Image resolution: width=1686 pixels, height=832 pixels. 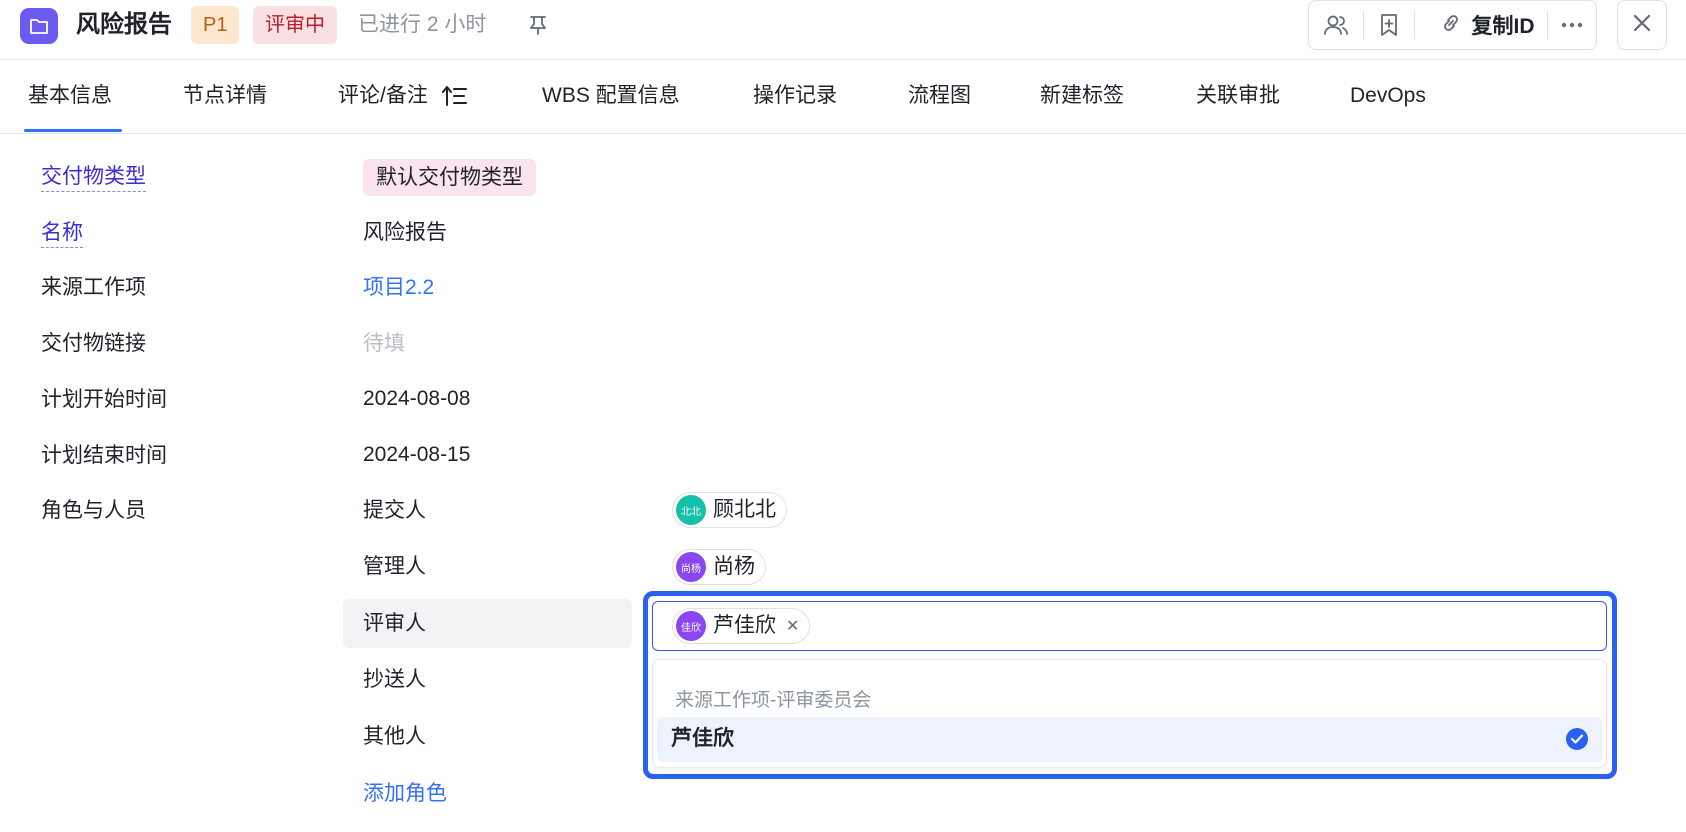 What do you see at coordinates (104, 399) in the screenshot?
I see `plan-start-label: 计划开始时间` at bounding box center [104, 399].